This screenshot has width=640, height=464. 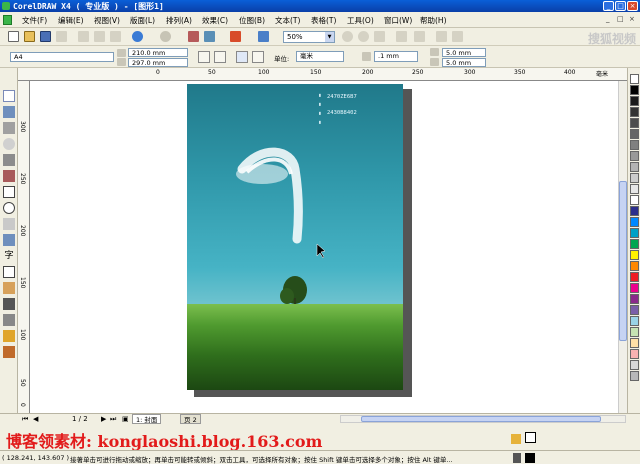 What do you see at coordinates (71, 20) in the screenshot?
I see `menu-edit: 编辑(E)` at bounding box center [71, 20].